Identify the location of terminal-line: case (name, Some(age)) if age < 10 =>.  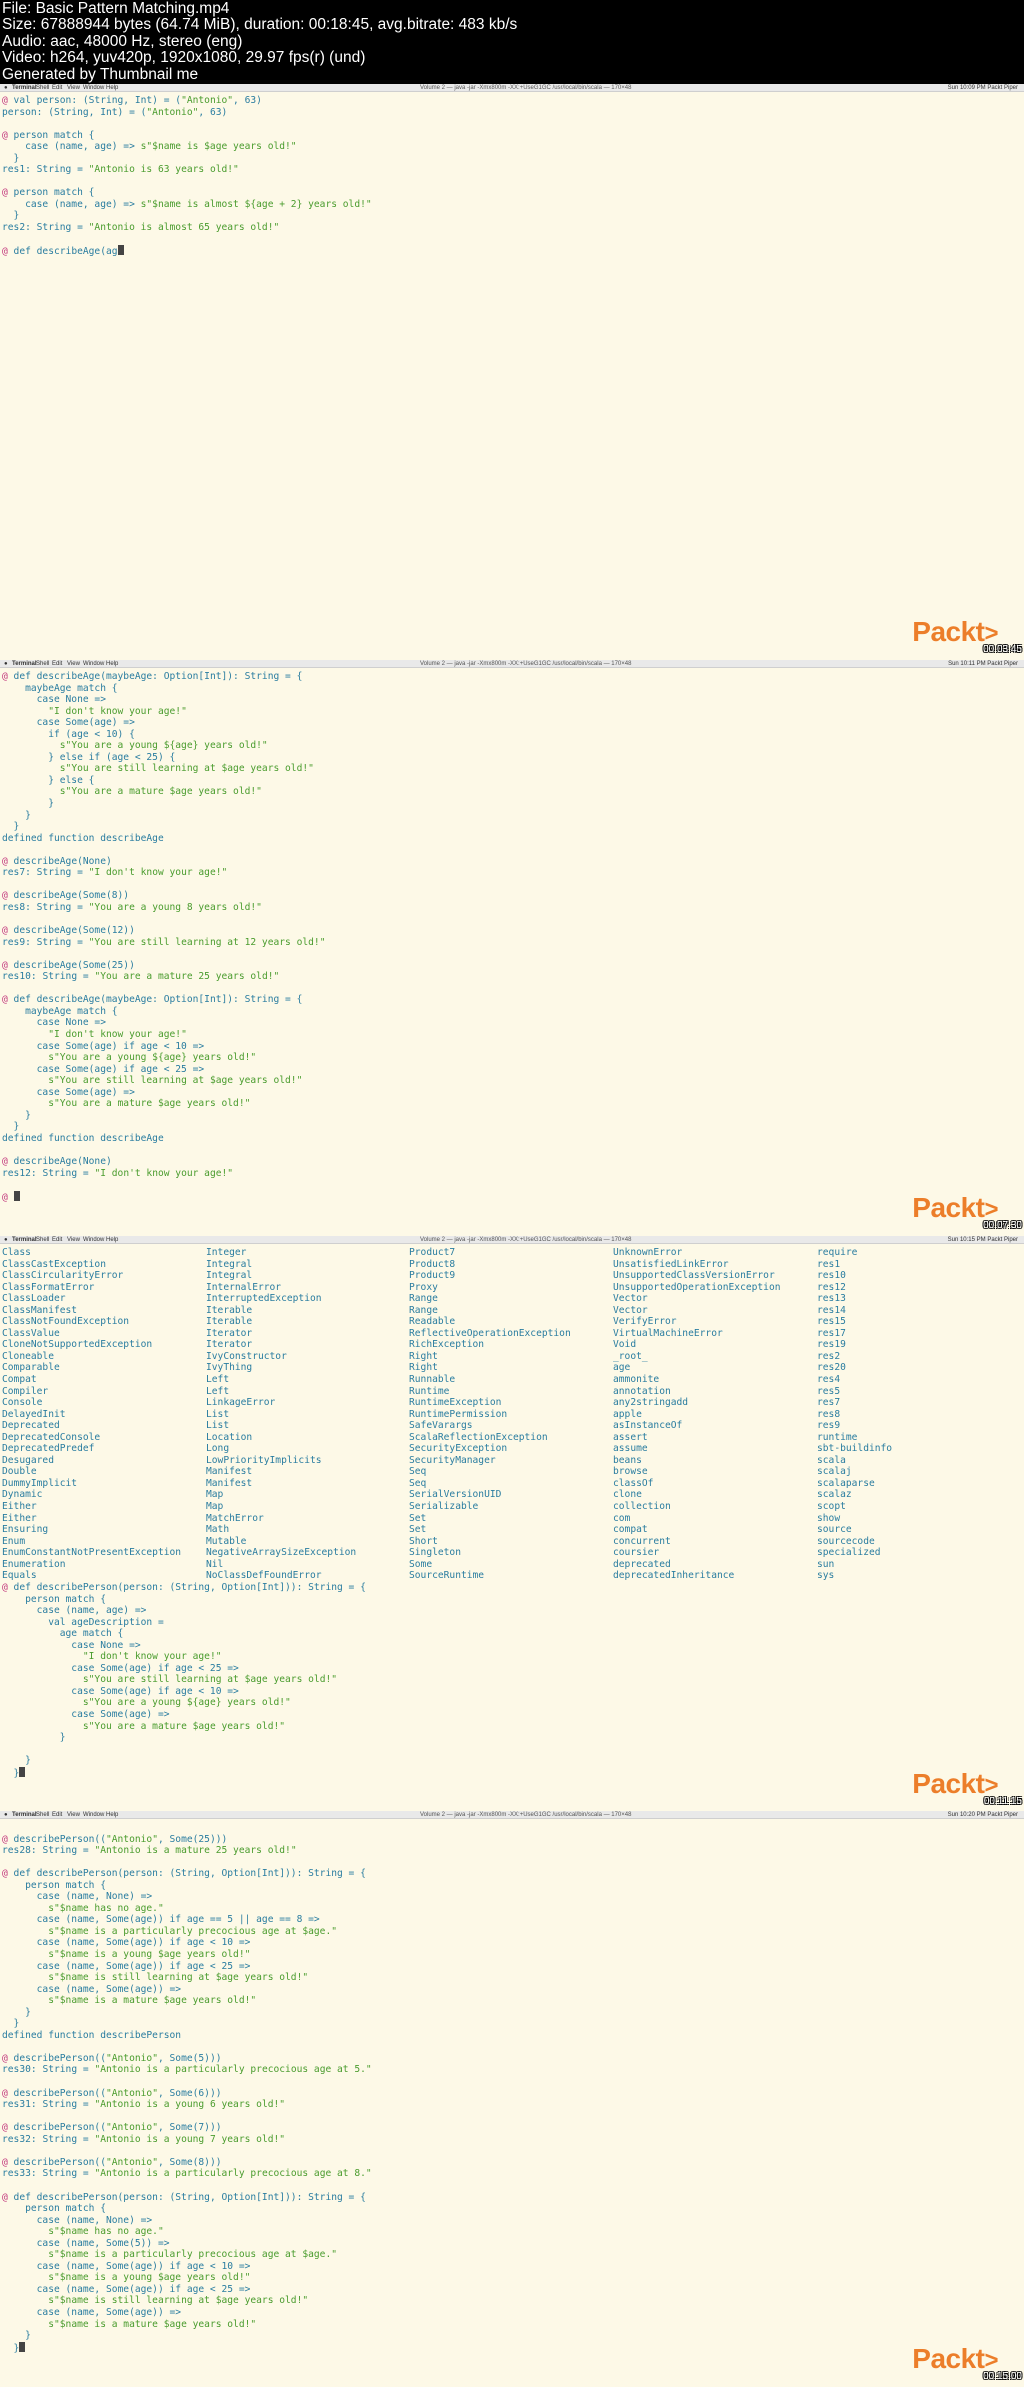
(126, 2266).